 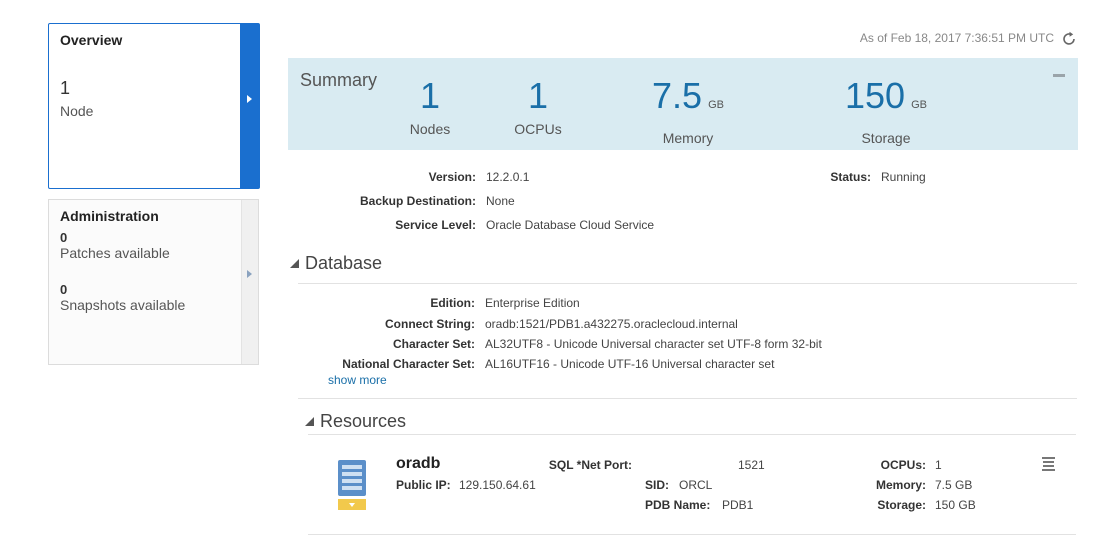 I want to click on administration-expand-strip, so click(x=249, y=282).